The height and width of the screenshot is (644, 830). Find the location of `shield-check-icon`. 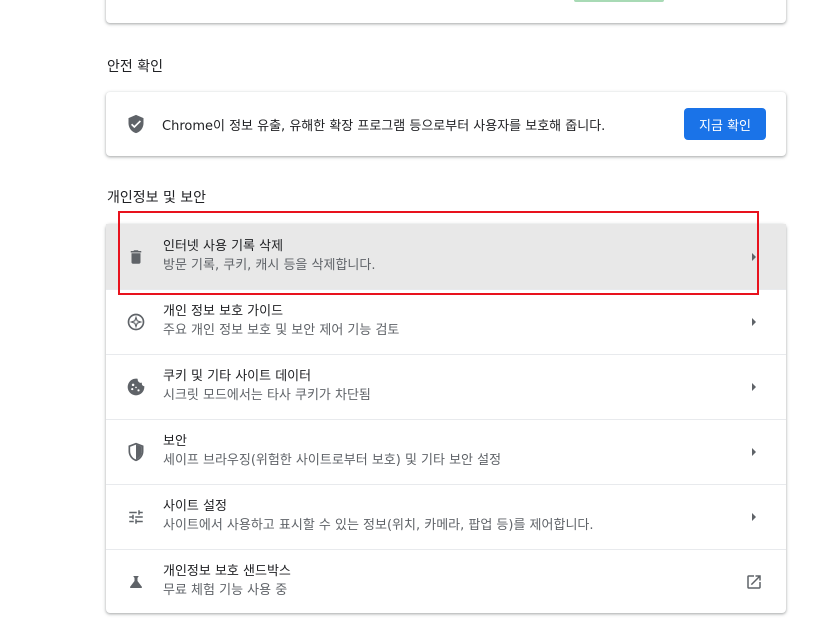

shield-check-icon is located at coordinates (136, 124).